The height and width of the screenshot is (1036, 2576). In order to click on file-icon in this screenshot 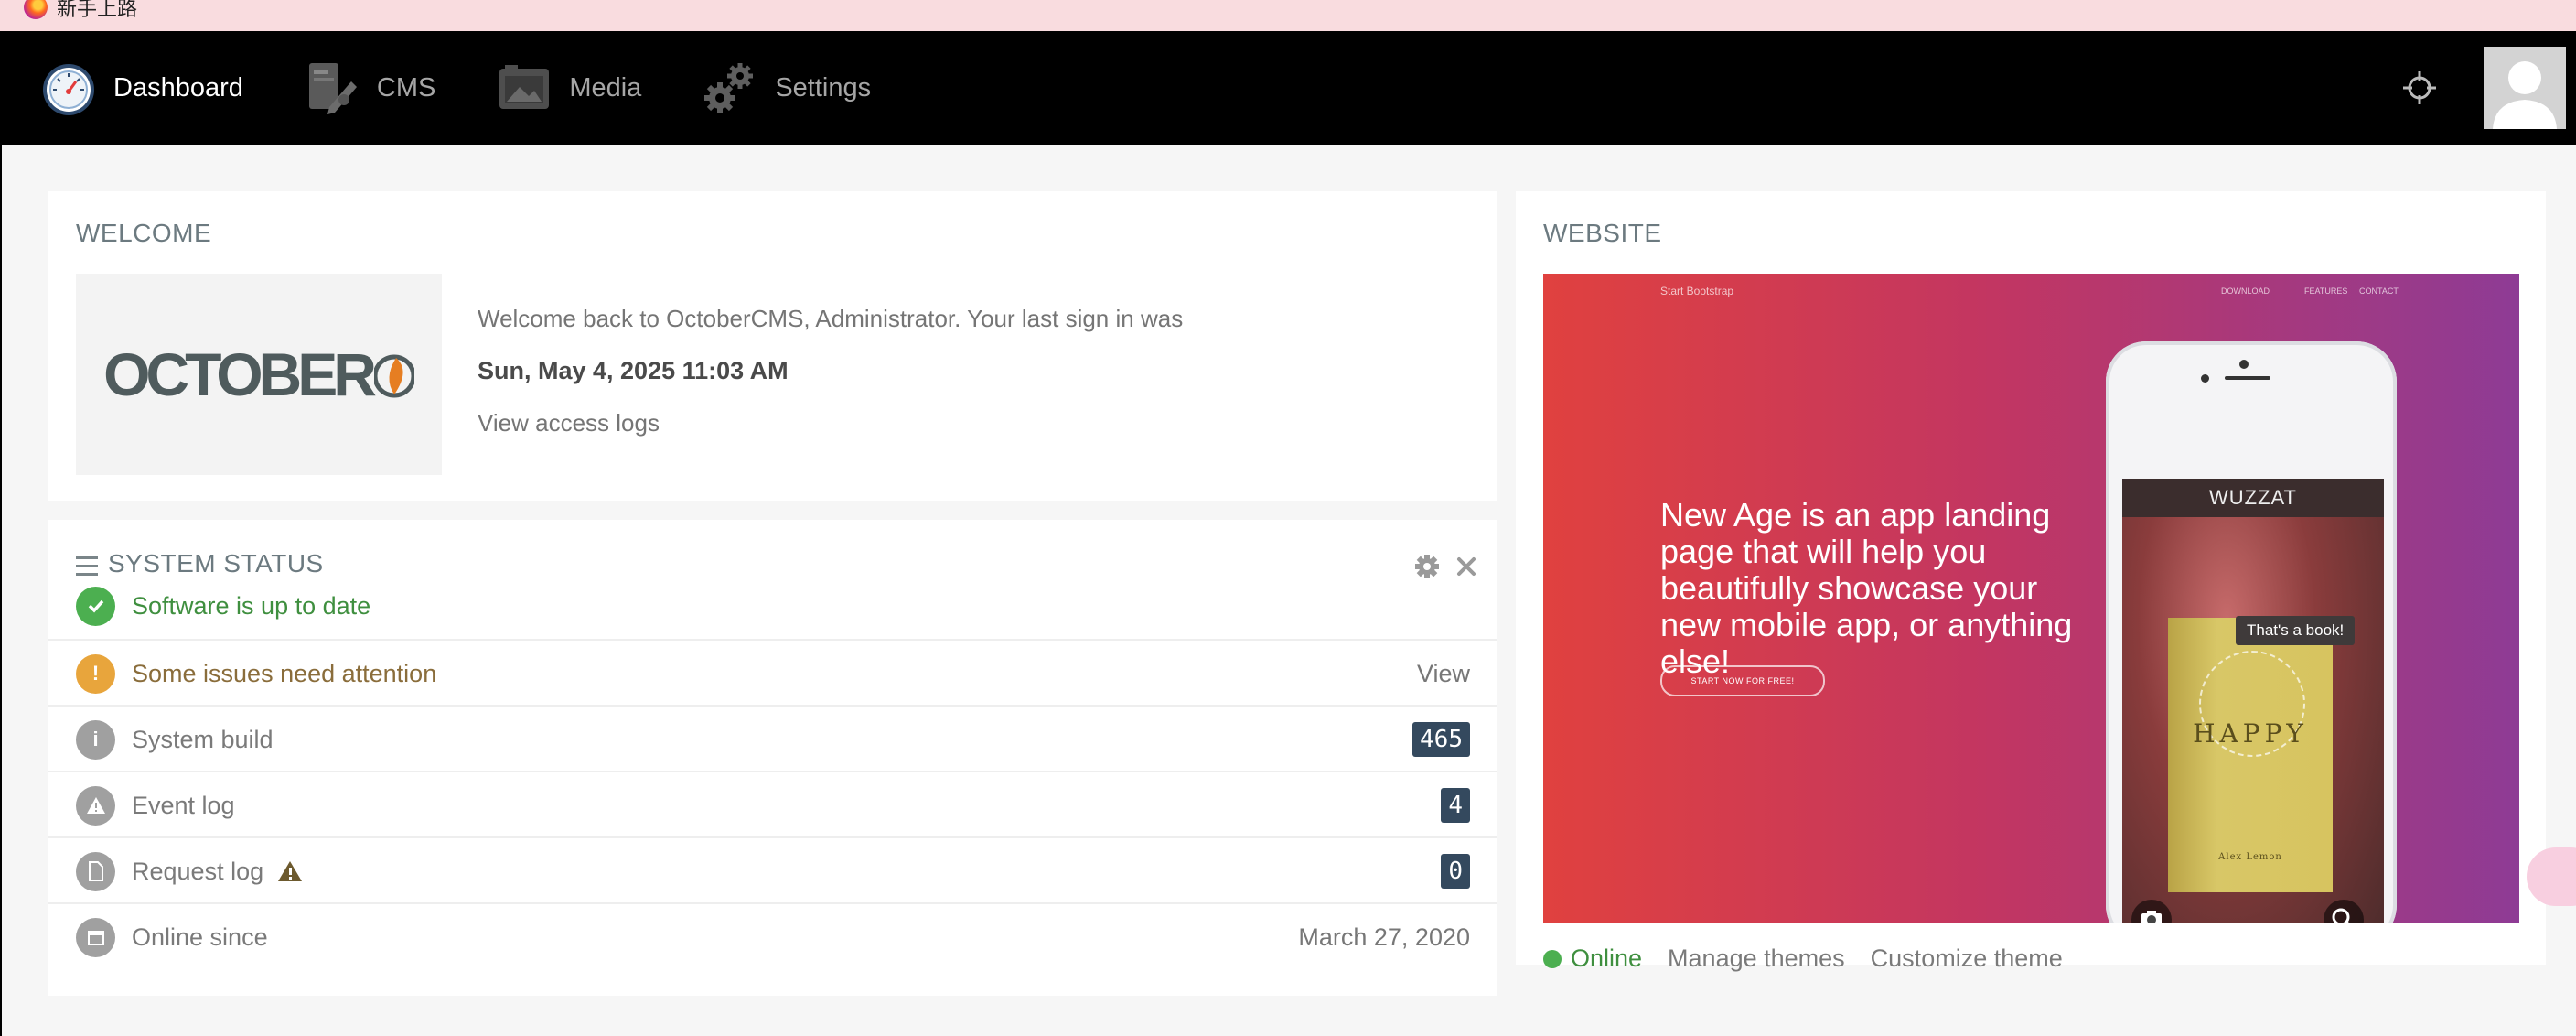, I will do `click(96, 871)`.